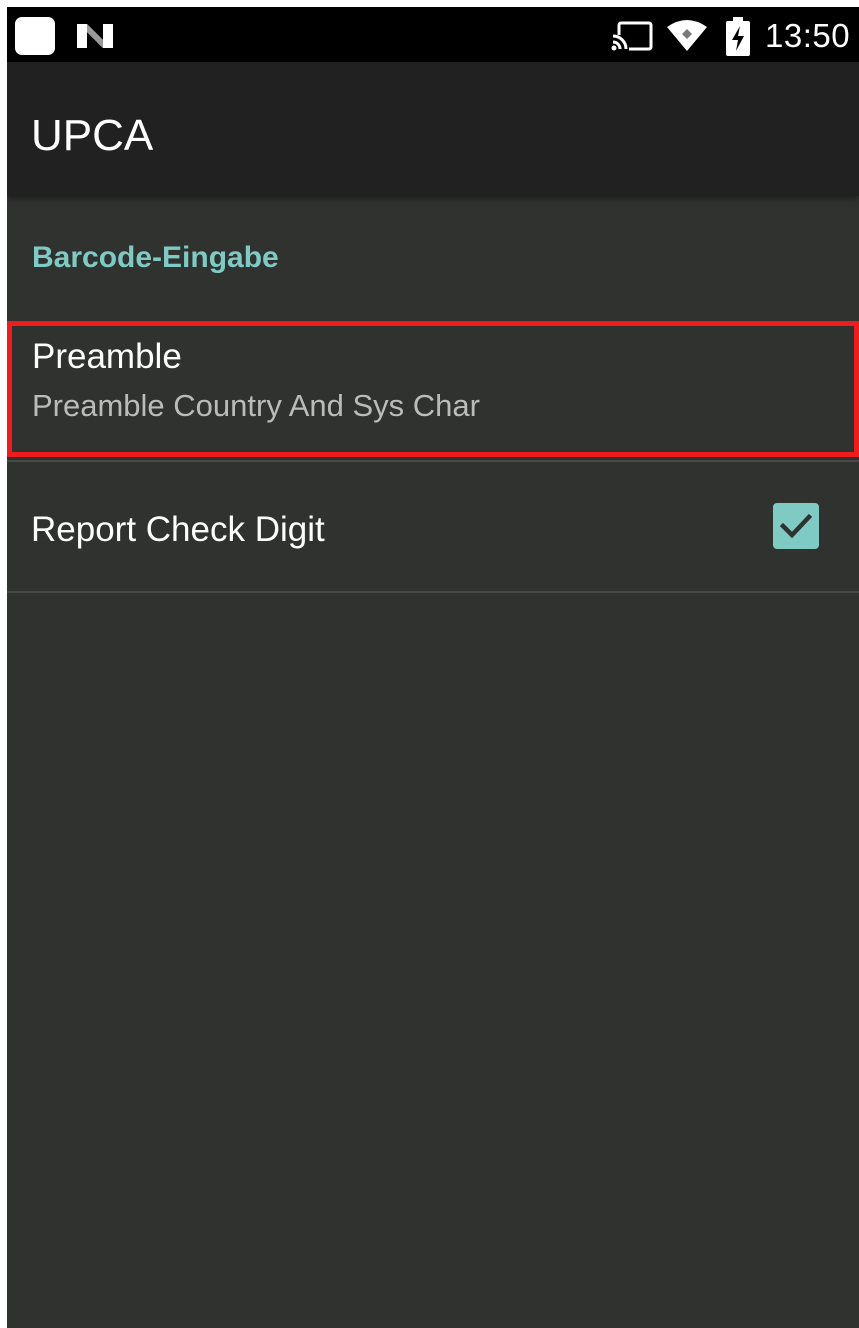  What do you see at coordinates (433, 592) in the screenshot?
I see `divider` at bounding box center [433, 592].